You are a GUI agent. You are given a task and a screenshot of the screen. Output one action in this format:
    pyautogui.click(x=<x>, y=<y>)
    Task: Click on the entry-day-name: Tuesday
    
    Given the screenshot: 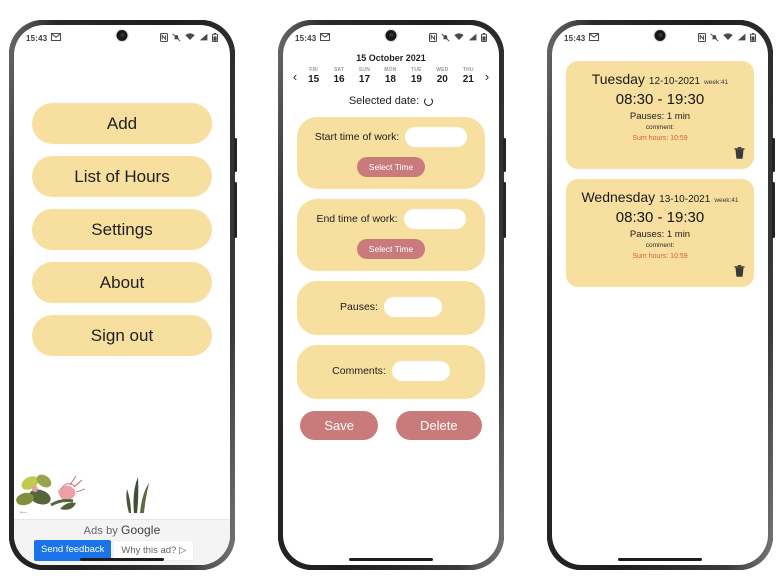 What is the action you would take?
    pyautogui.click(x=618, y=79)
    